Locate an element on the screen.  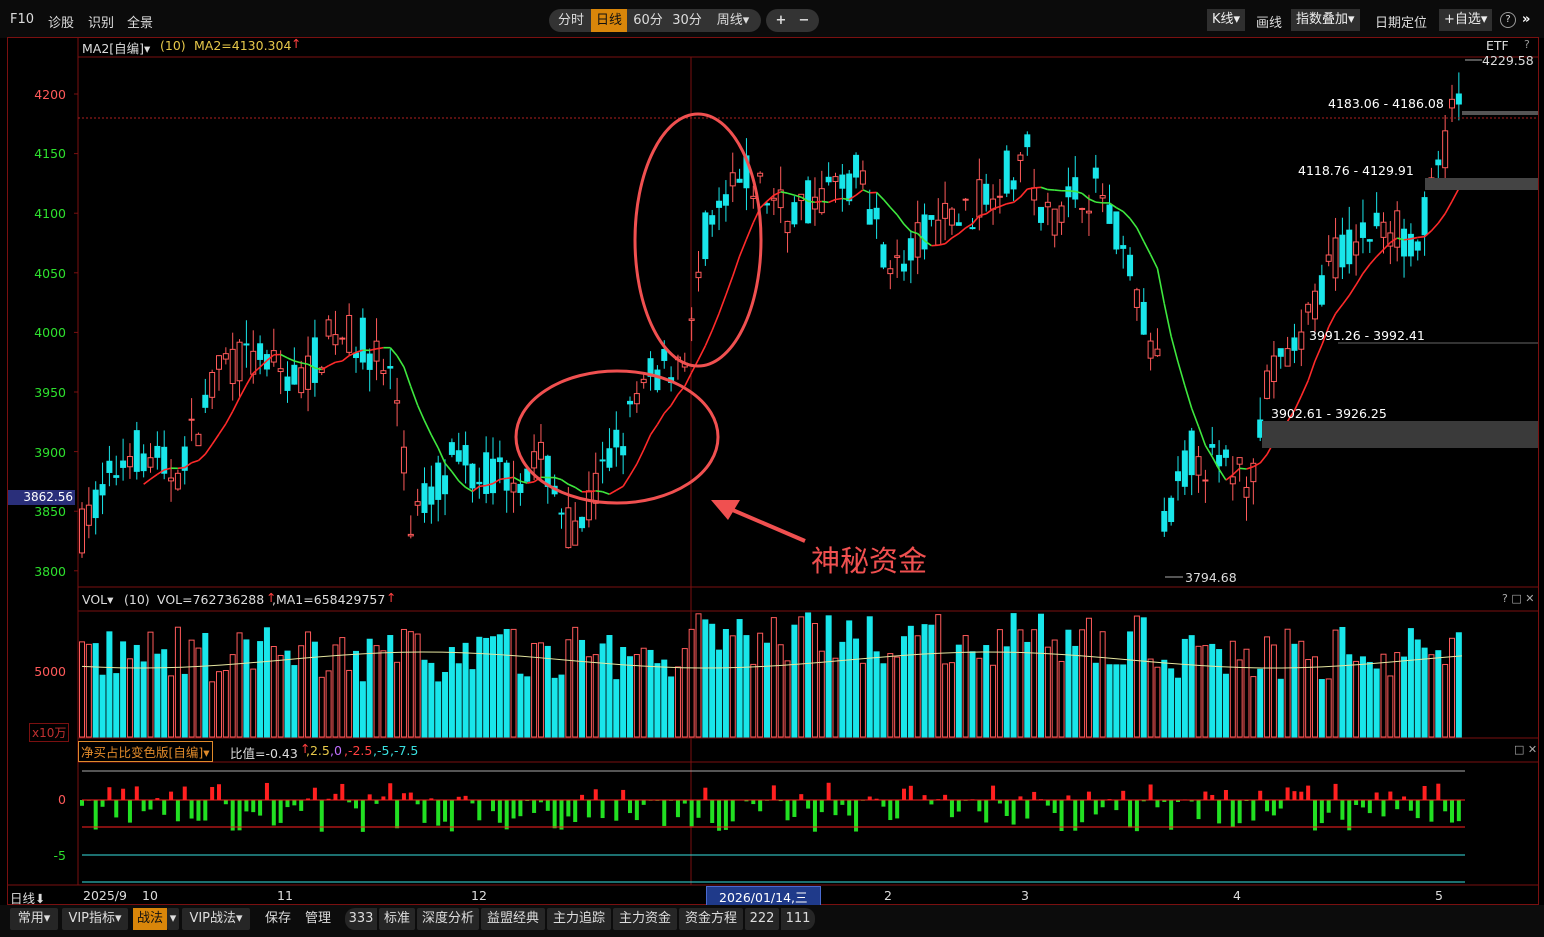
save-button: 保存 is located at coordinates (278, 919).